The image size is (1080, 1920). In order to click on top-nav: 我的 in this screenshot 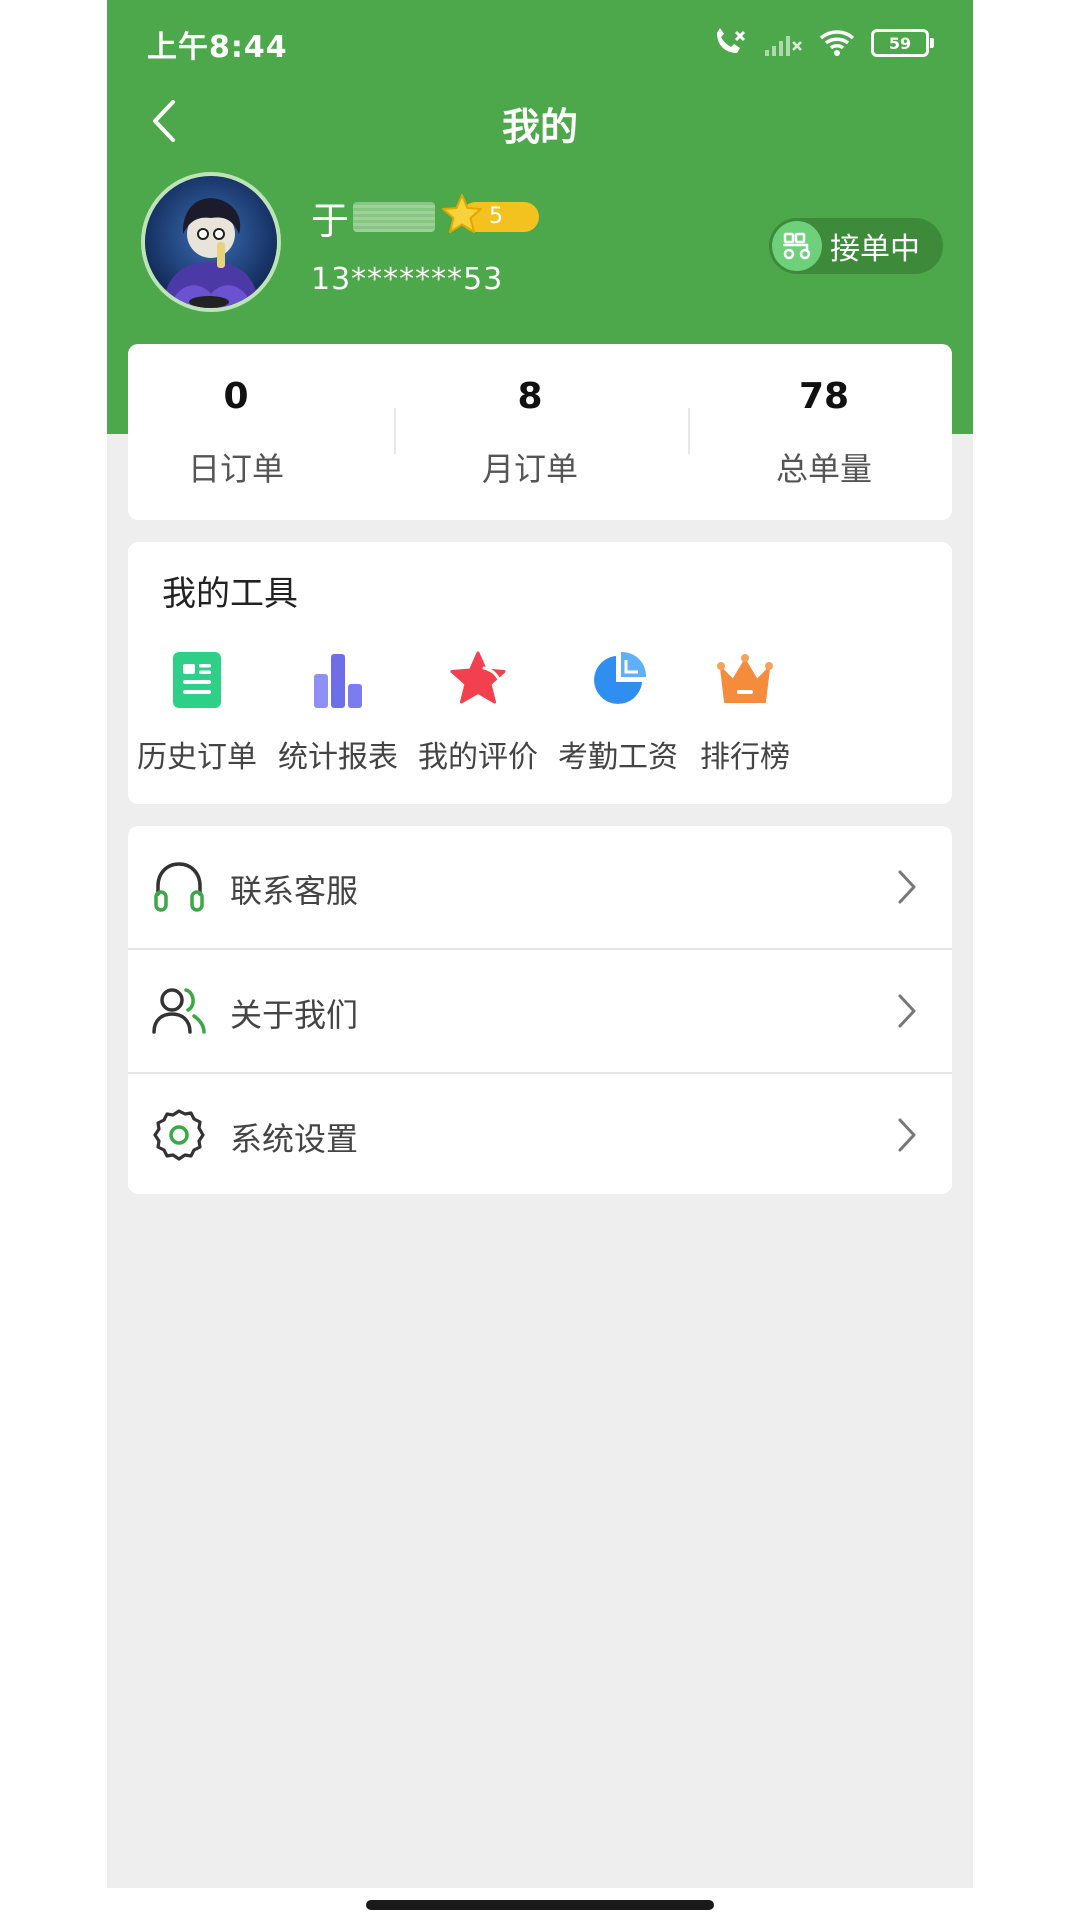, I will do `click(540, 120)`.